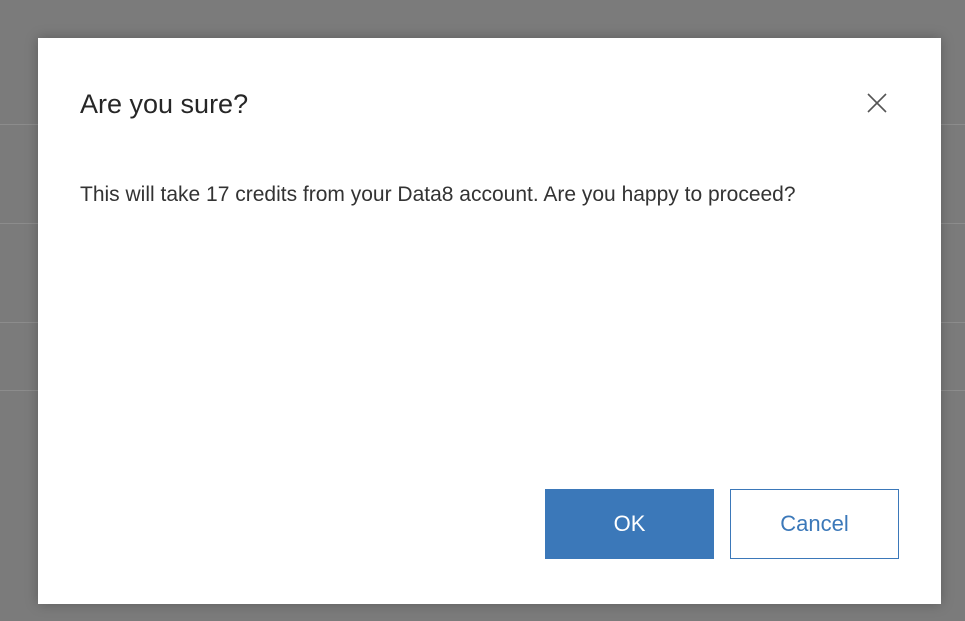 The width and height of the screenshot is (965, 621). Describe the element at coordinates (814, 524) in the screenshot. I see `cancel-button: Cancel` at that location.